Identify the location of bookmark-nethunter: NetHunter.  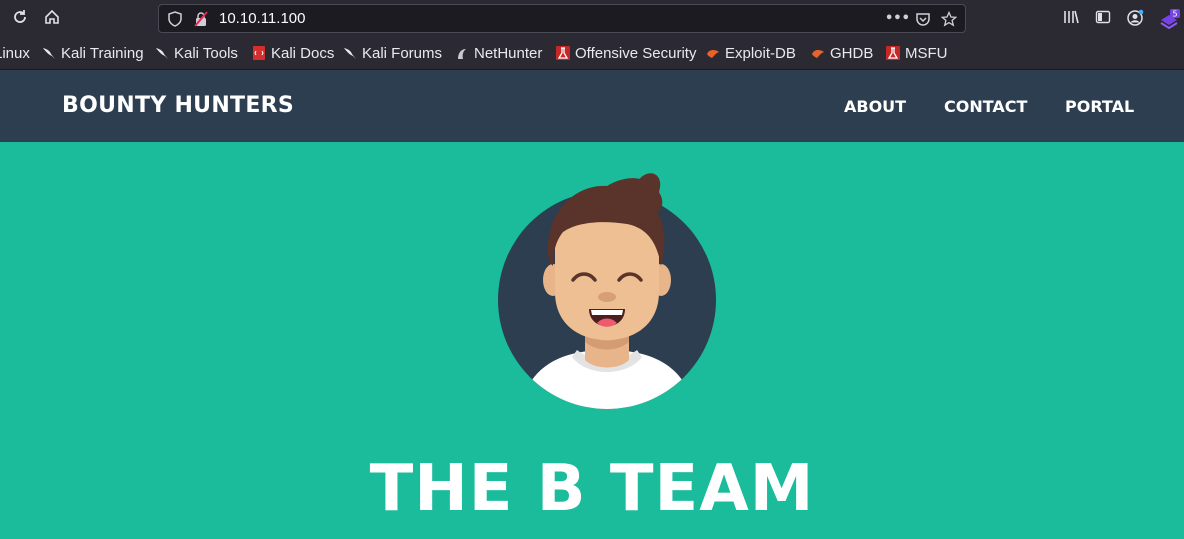
(498, 53).